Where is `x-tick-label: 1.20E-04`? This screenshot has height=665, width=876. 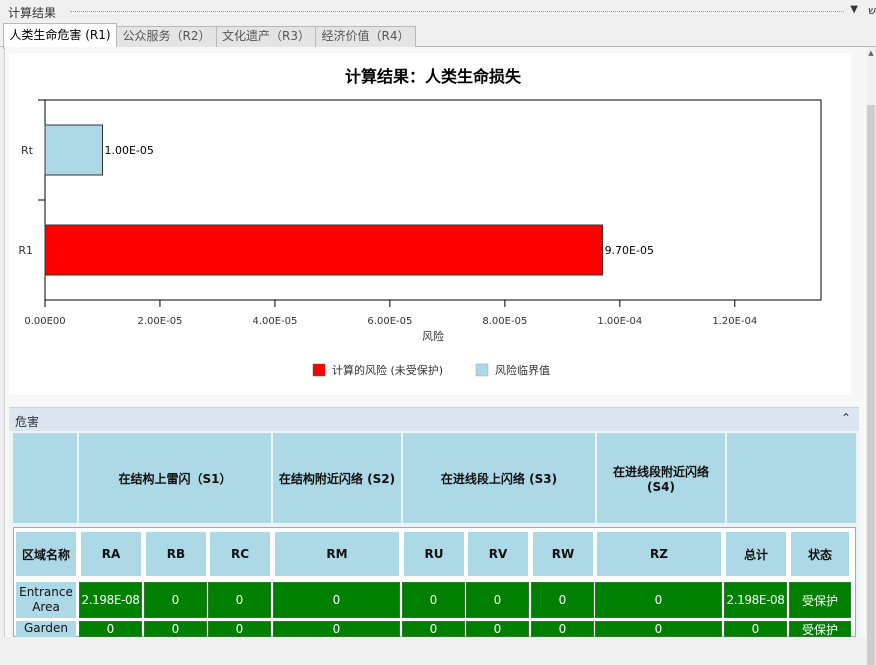
x-tick-label: 1.20E-04 is located at coordinates (734, 321).